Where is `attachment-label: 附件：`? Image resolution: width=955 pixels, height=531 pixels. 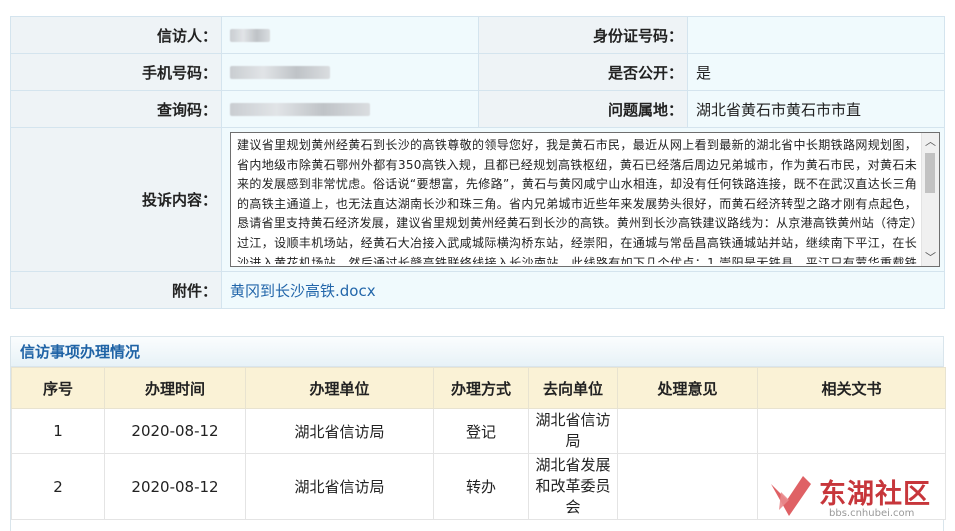 attachment-label: 附件： is located at coordinates (116, 290).